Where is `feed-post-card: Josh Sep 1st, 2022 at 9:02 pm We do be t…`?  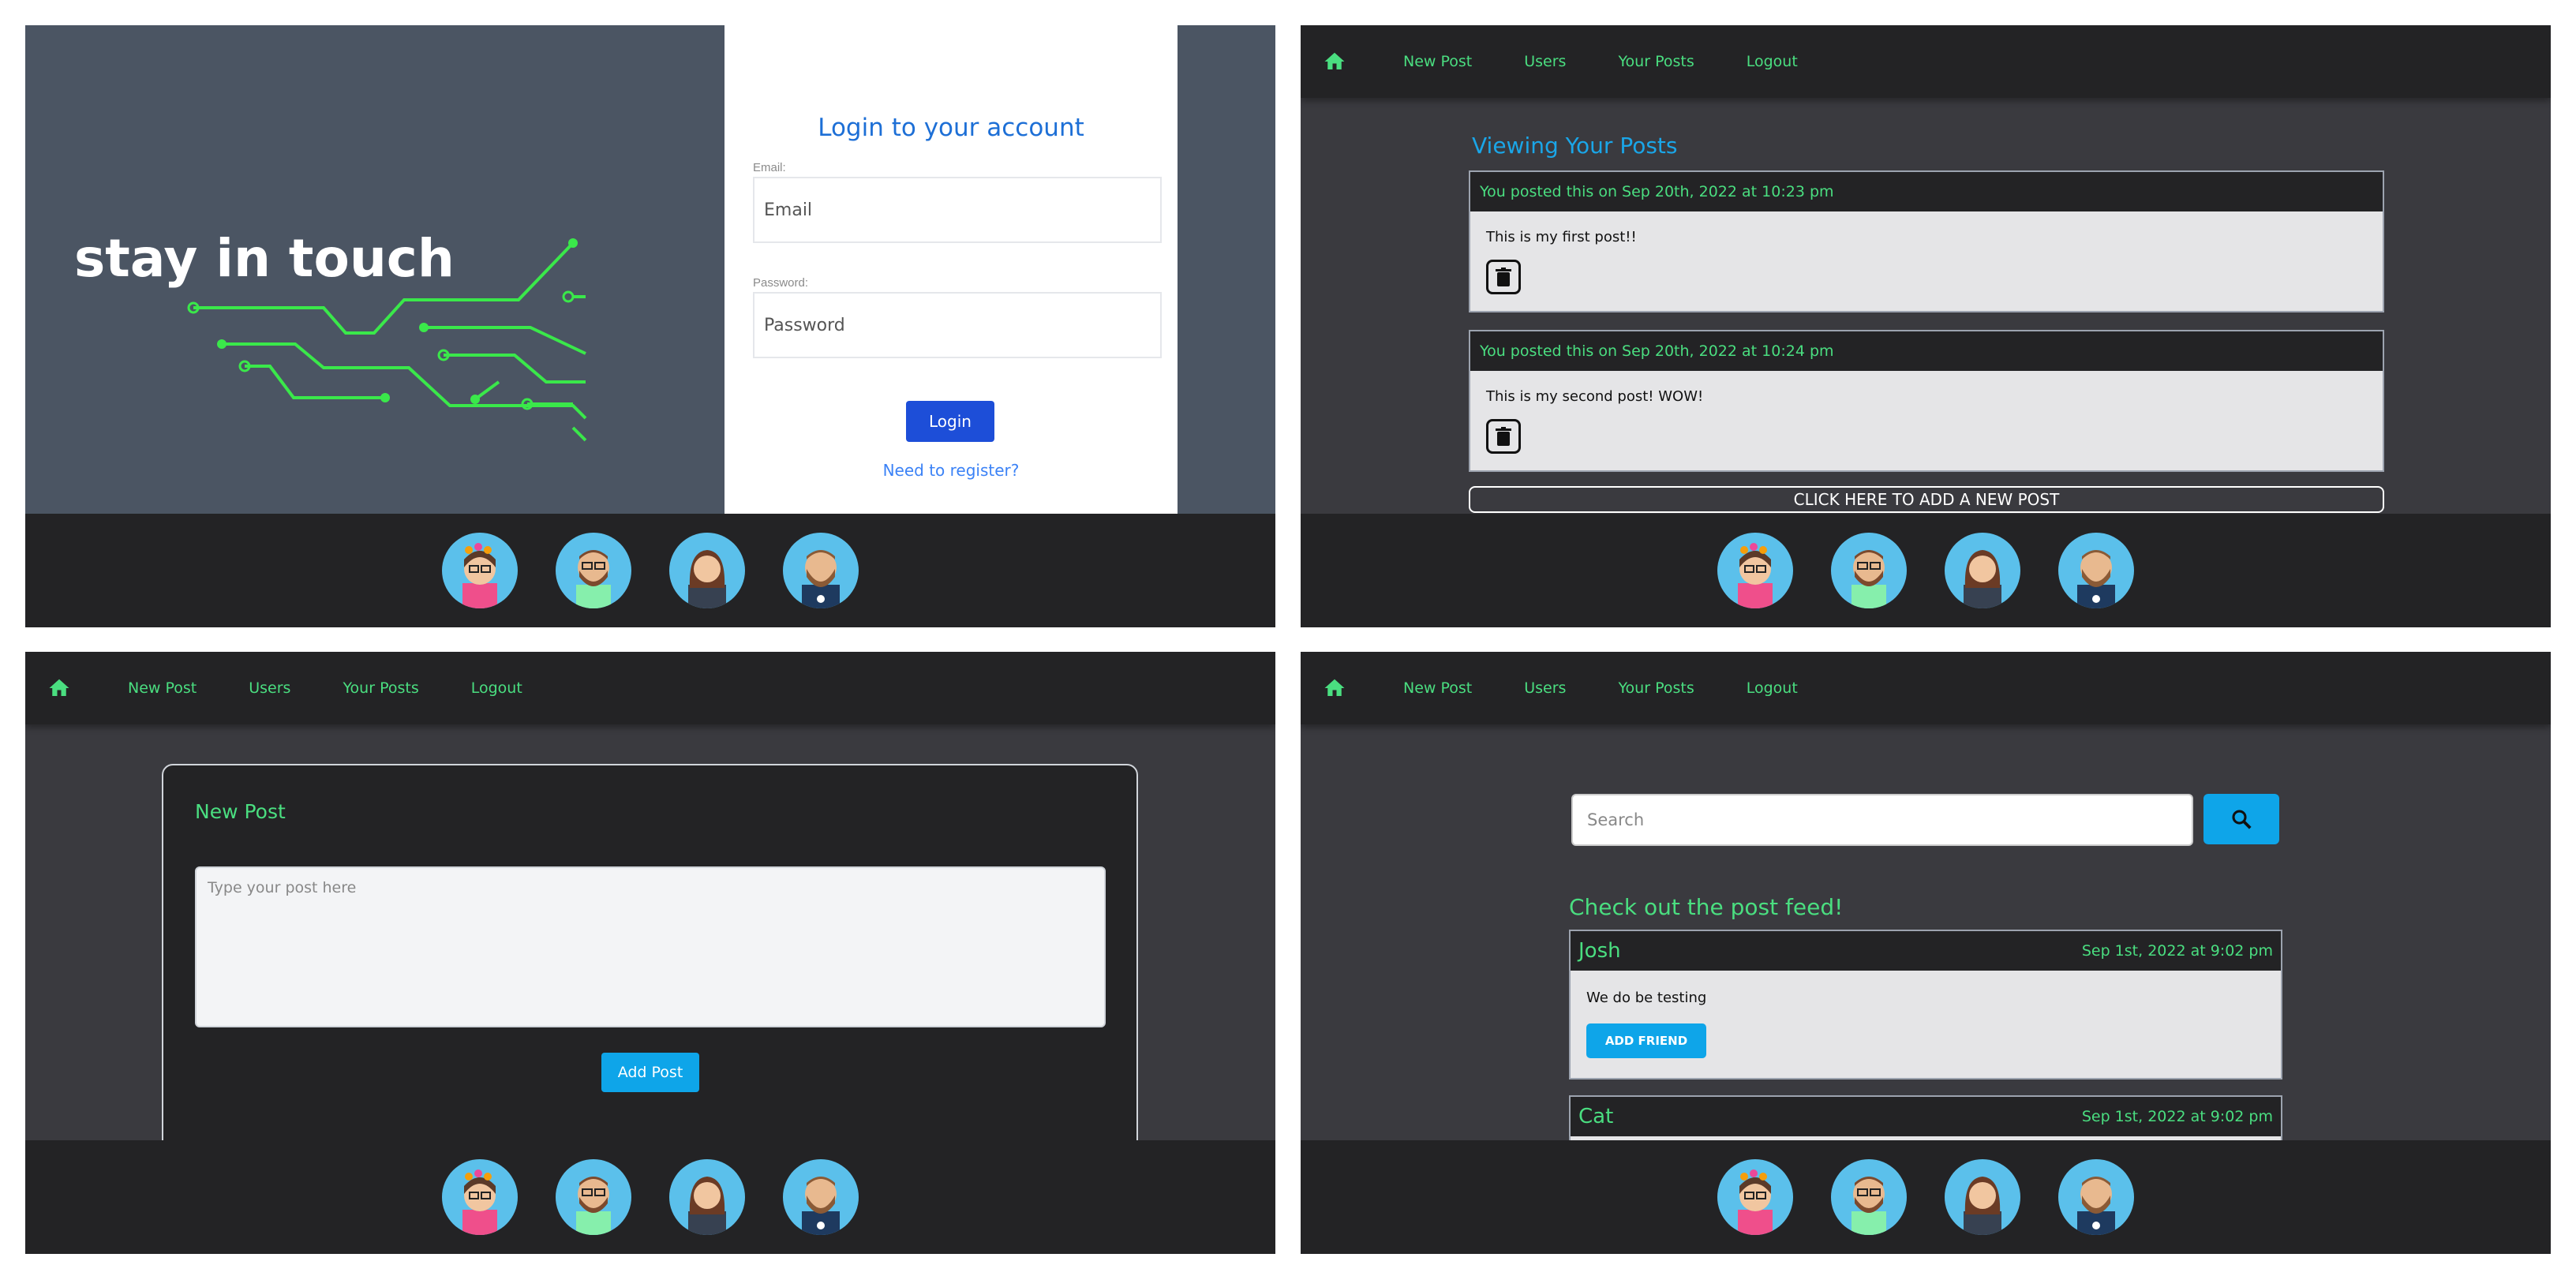
feed-post-card: Josh Sep 1st, 2022 at 9:02 pm We do be t… is located at coordinates (1925, 1005).